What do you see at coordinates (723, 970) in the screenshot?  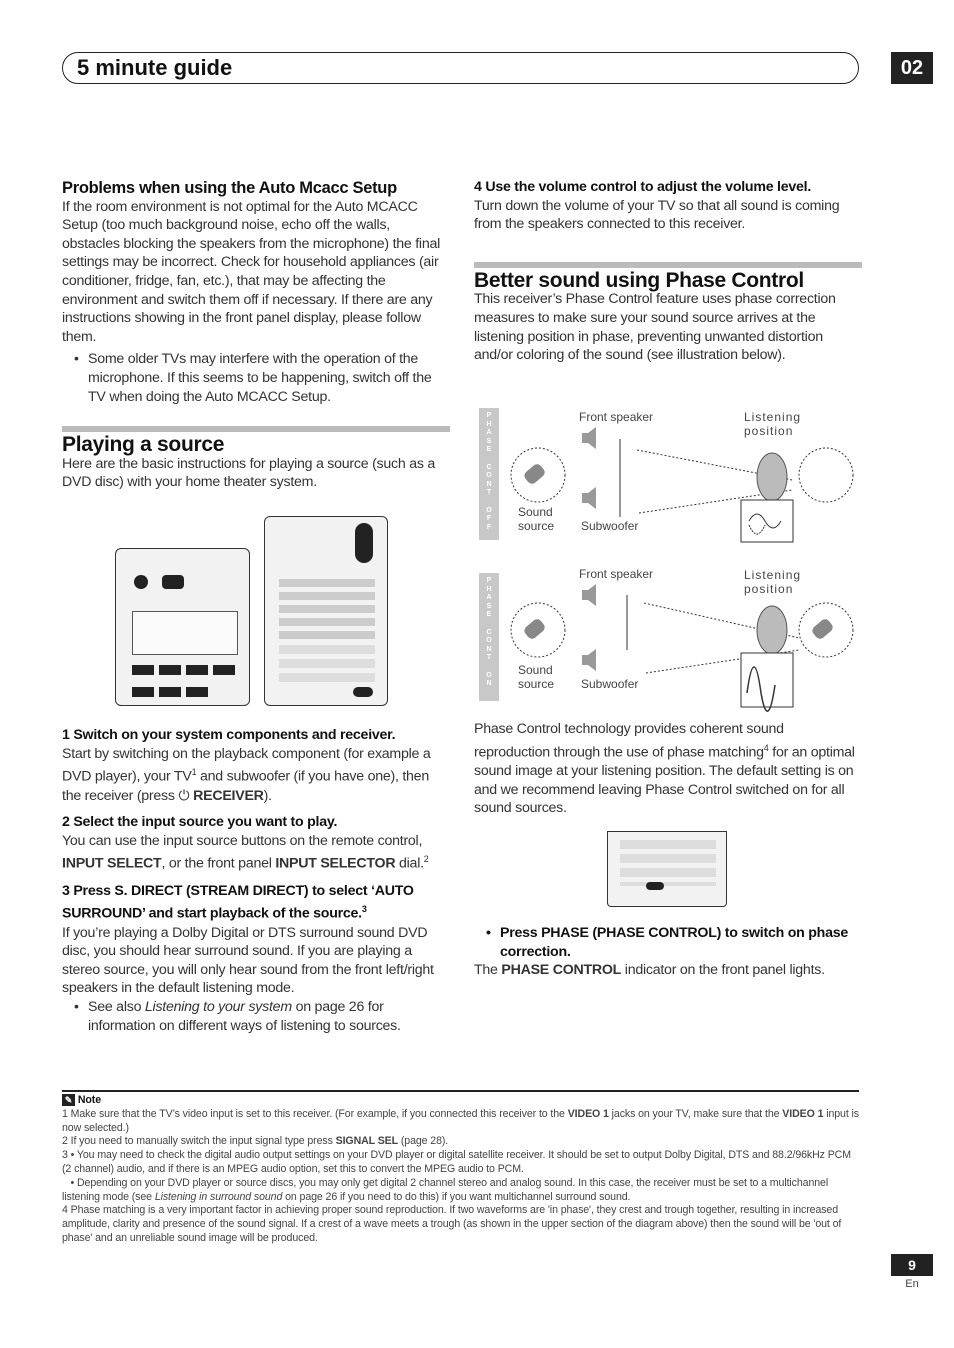 I see `press-text-c: indicator on the front panel lights.` at bounding box center [723, 970].